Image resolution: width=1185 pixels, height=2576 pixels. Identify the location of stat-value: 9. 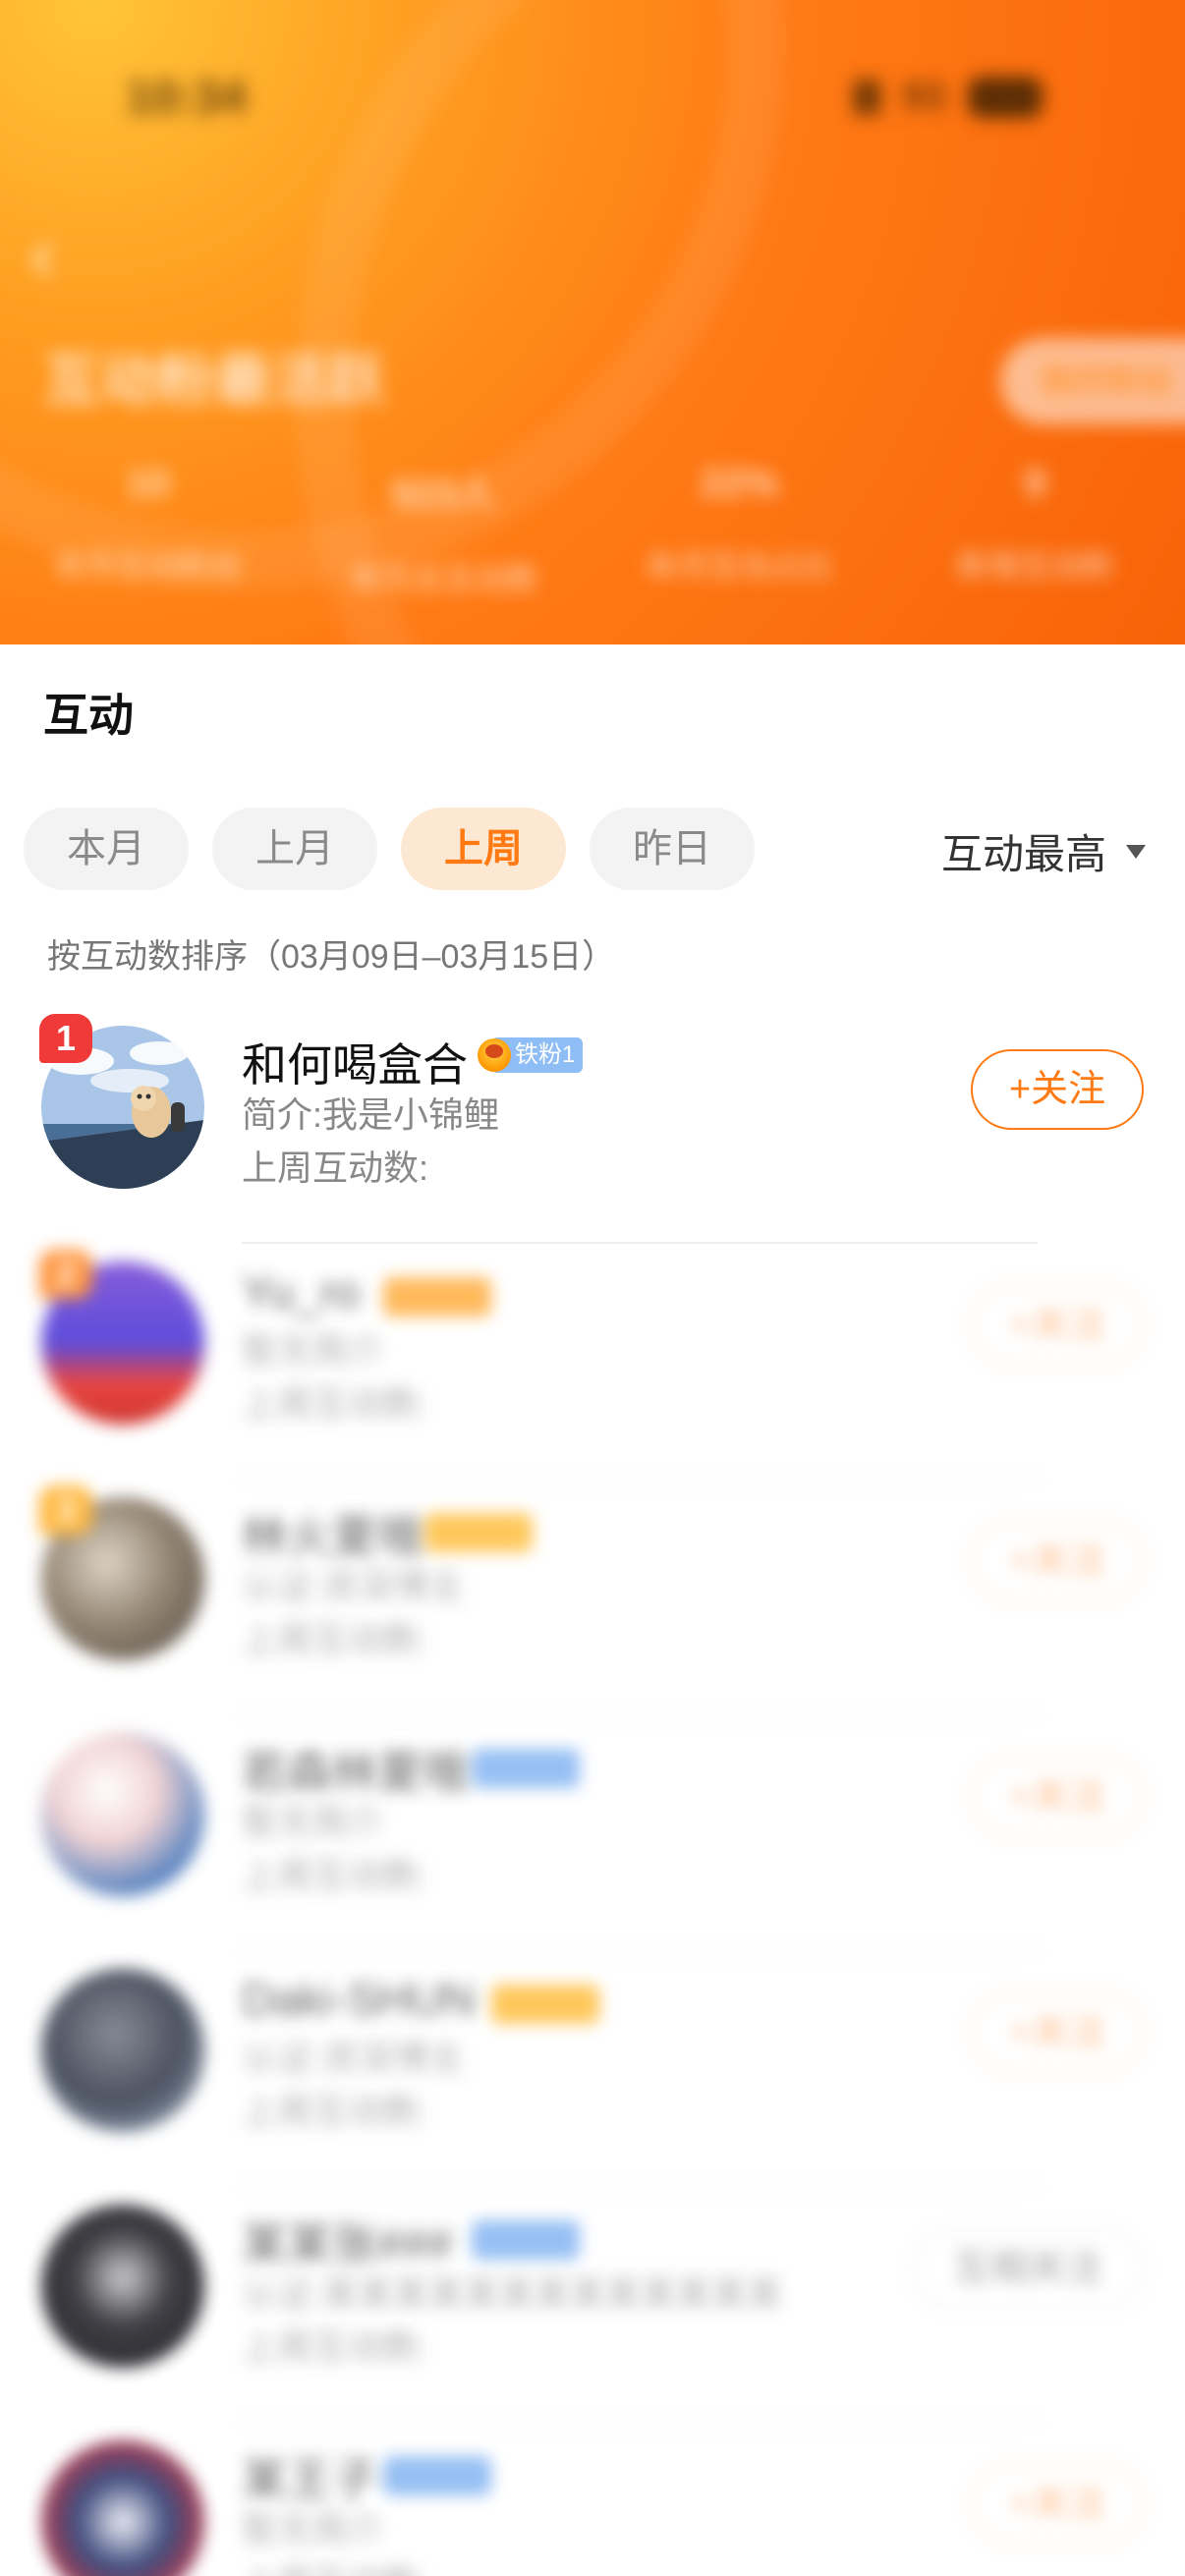
(1035, 483).